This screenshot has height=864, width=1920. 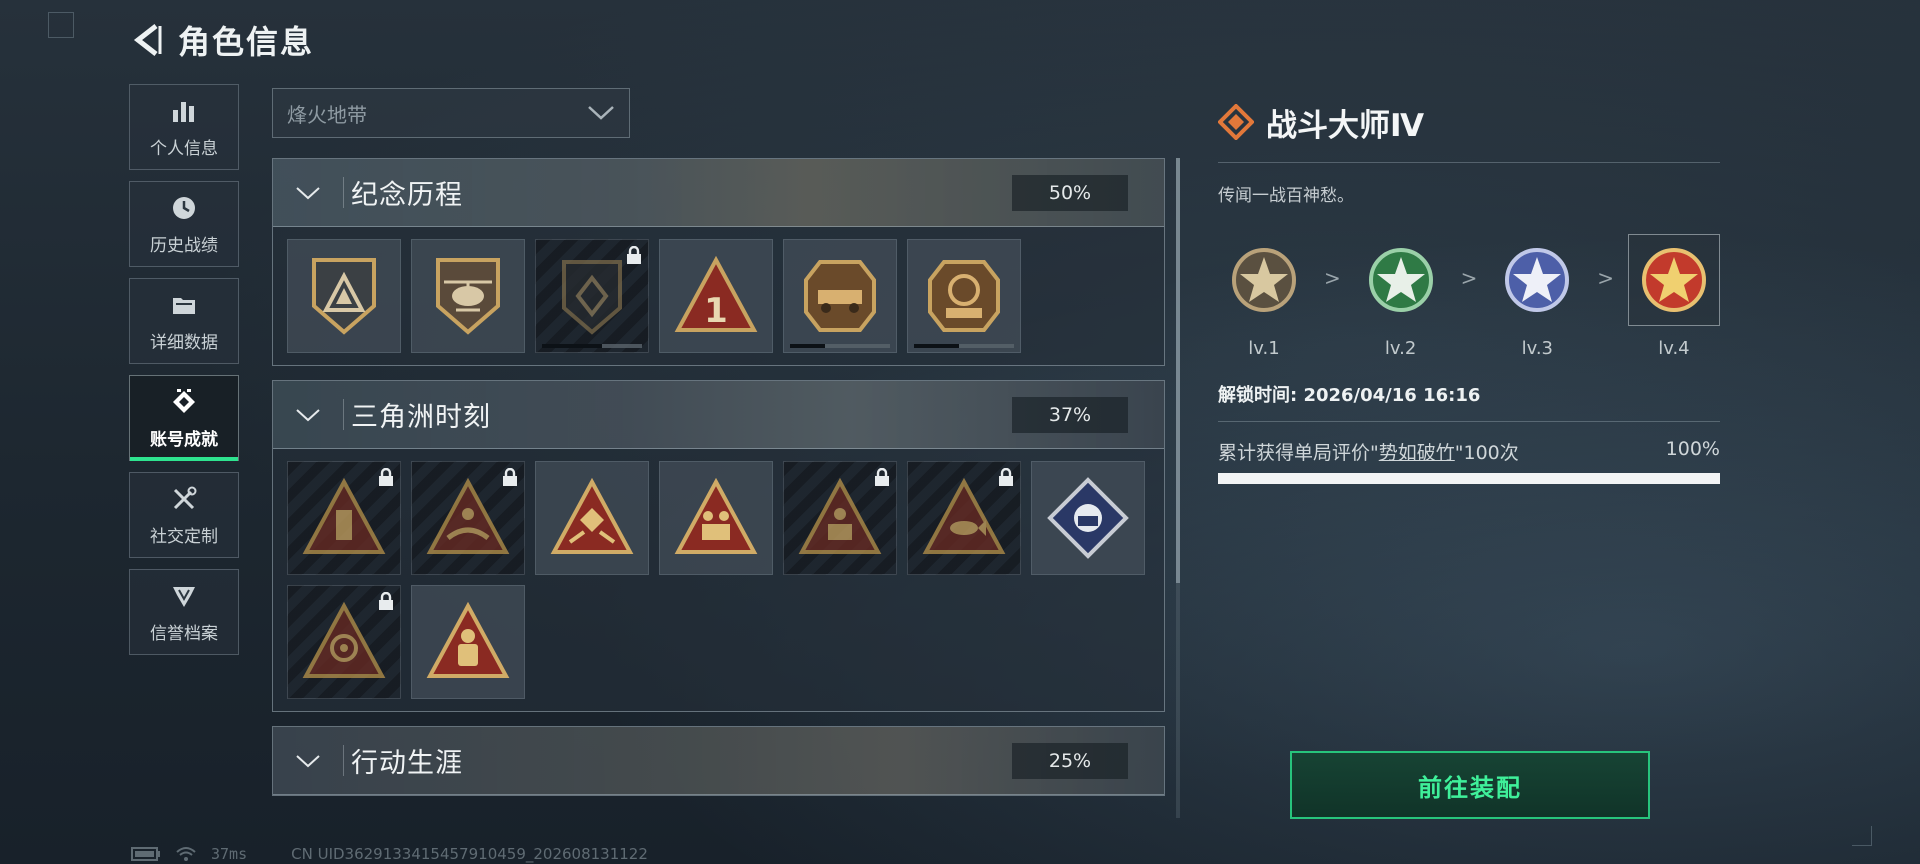 I want to click on helicopter-badge-icon, so click(x=468, y=296).